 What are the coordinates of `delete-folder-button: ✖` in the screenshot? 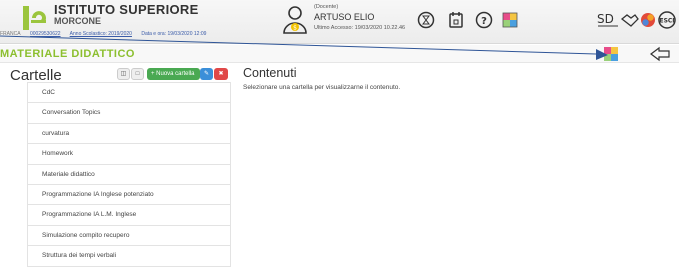 It's located at (221, 74).